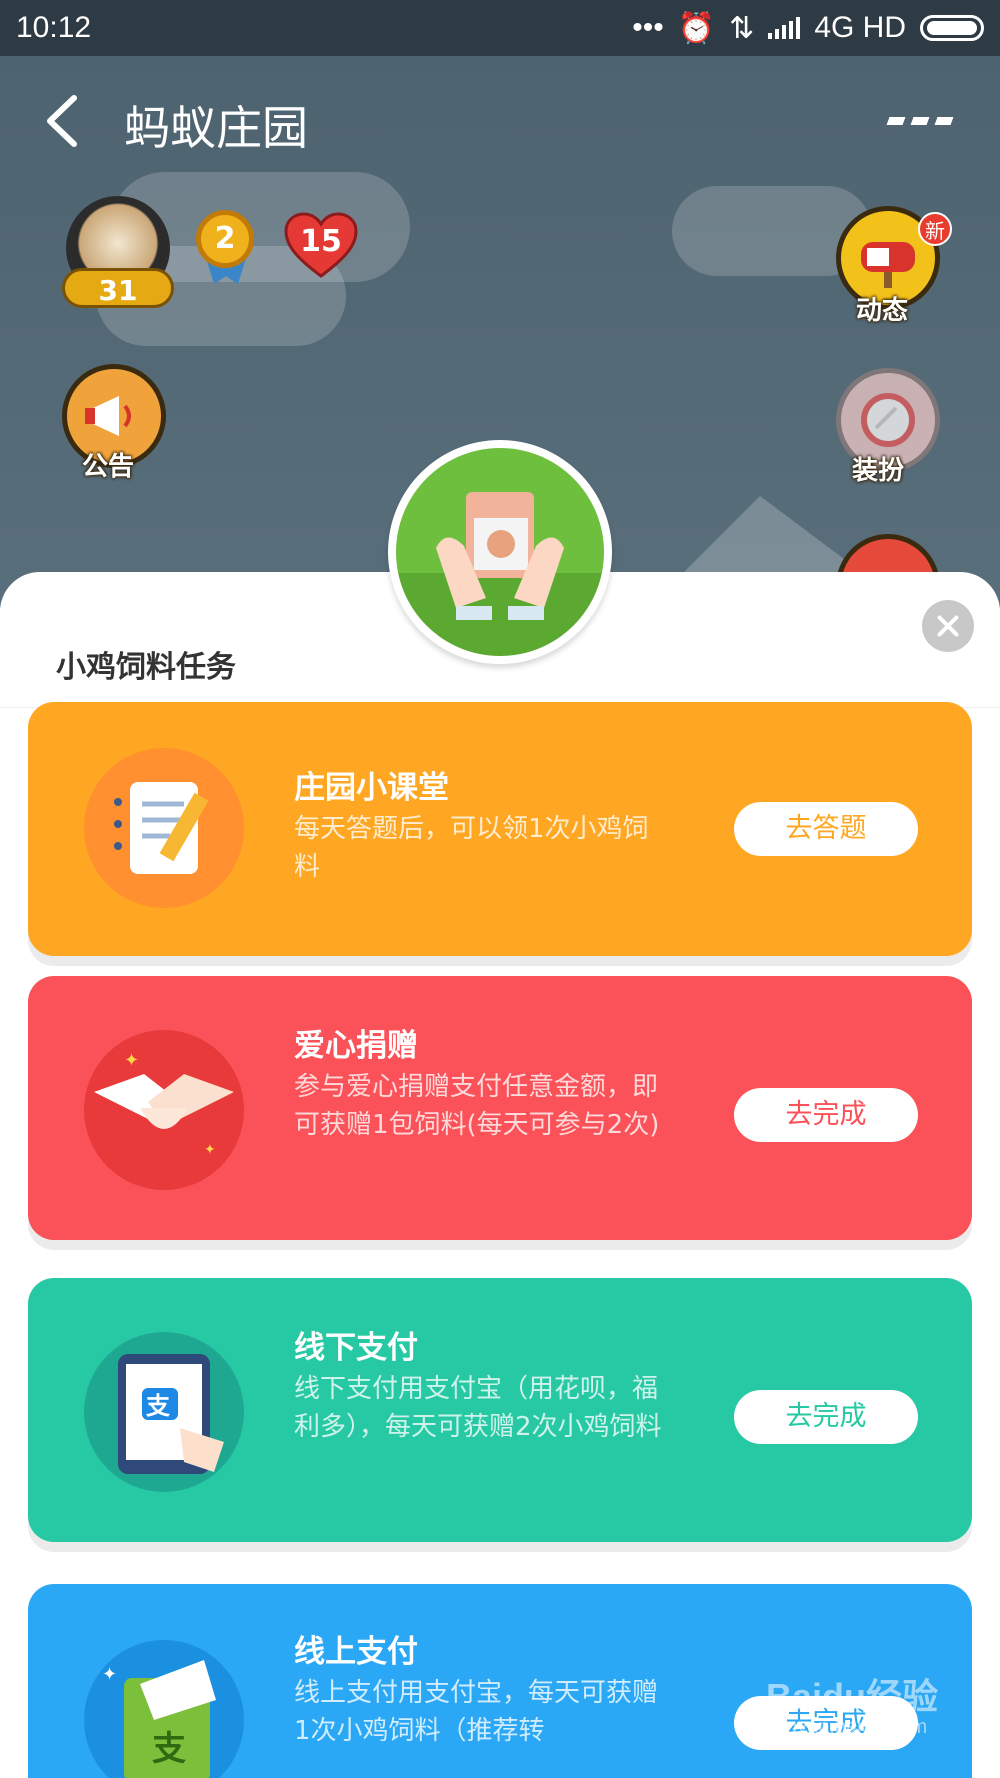 The height and width of the screenshot is (1778, 1000). Describe the element at coordinates (356, 1348) in the screenshot. I see `task-title: 线下支付` at that location.